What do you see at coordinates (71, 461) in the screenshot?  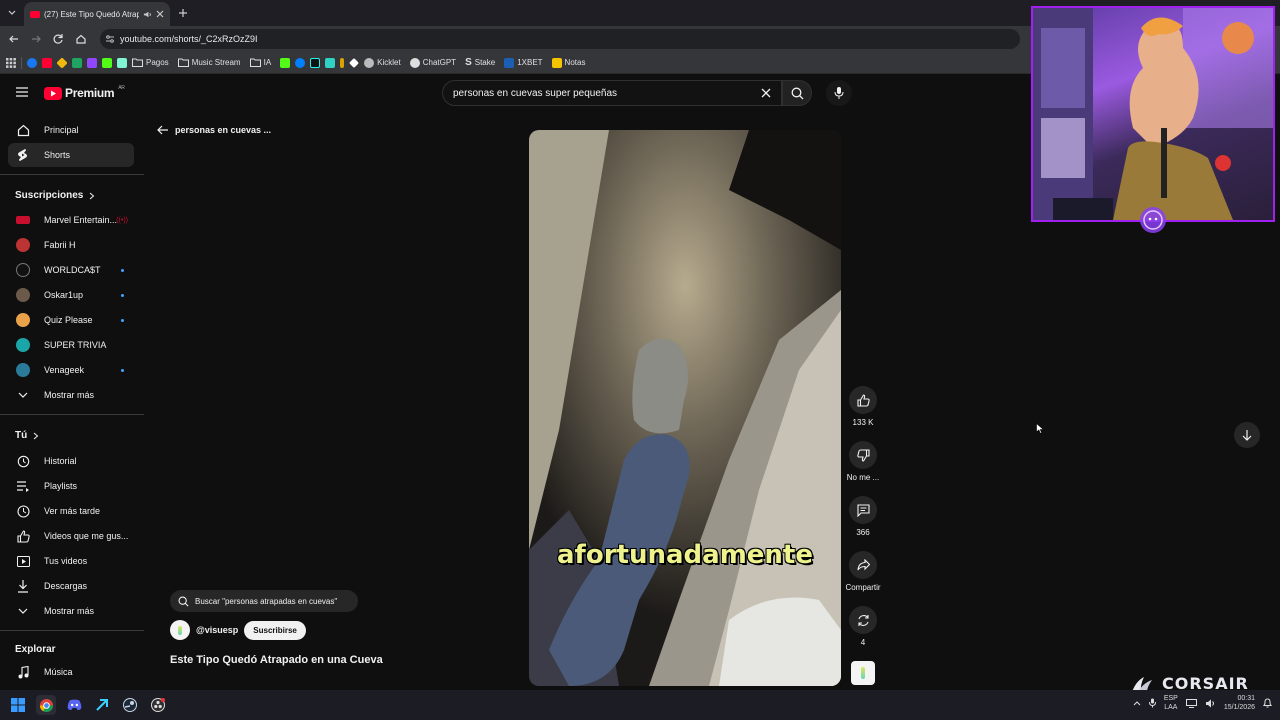 I see `sidebar-item-historial: Historial` at bounding box center [71, 461].